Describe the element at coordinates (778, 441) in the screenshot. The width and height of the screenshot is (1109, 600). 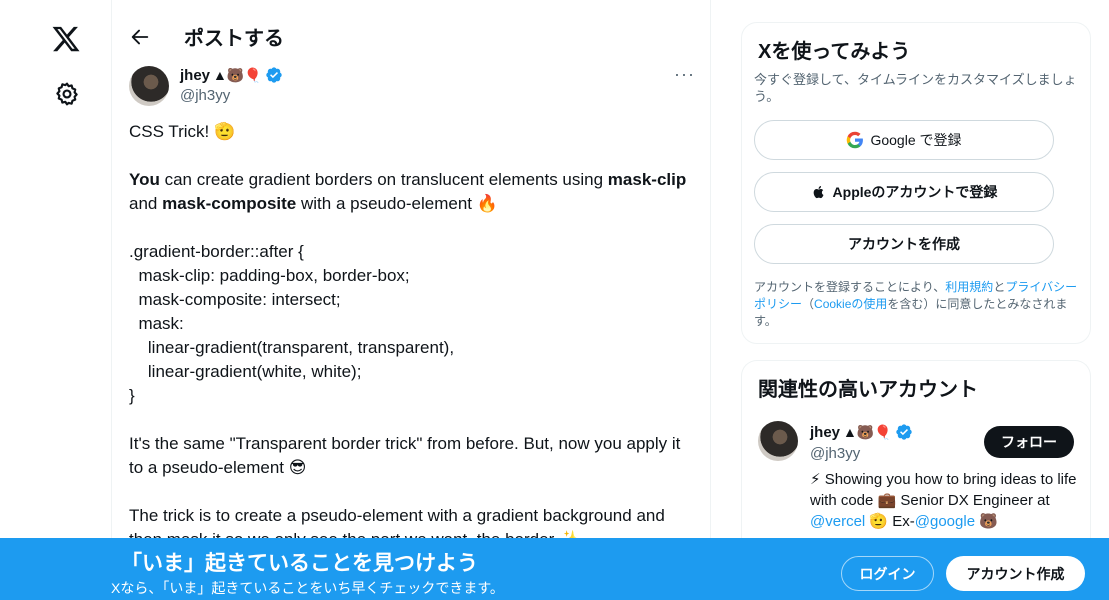
I see `related-avatar` at that location.